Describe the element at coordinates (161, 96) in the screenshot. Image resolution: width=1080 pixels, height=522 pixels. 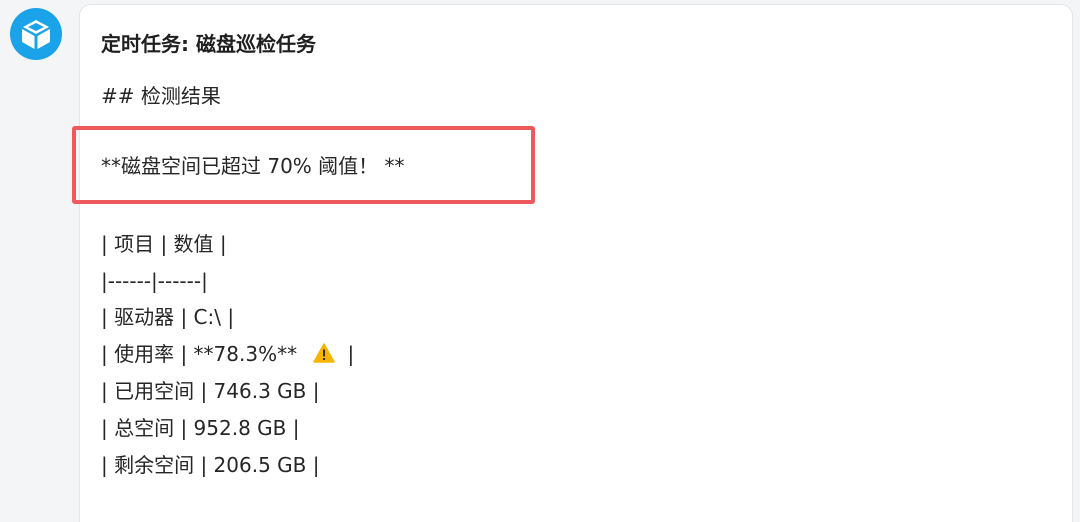
I see `result-heading: ## 检测结果` at that location.